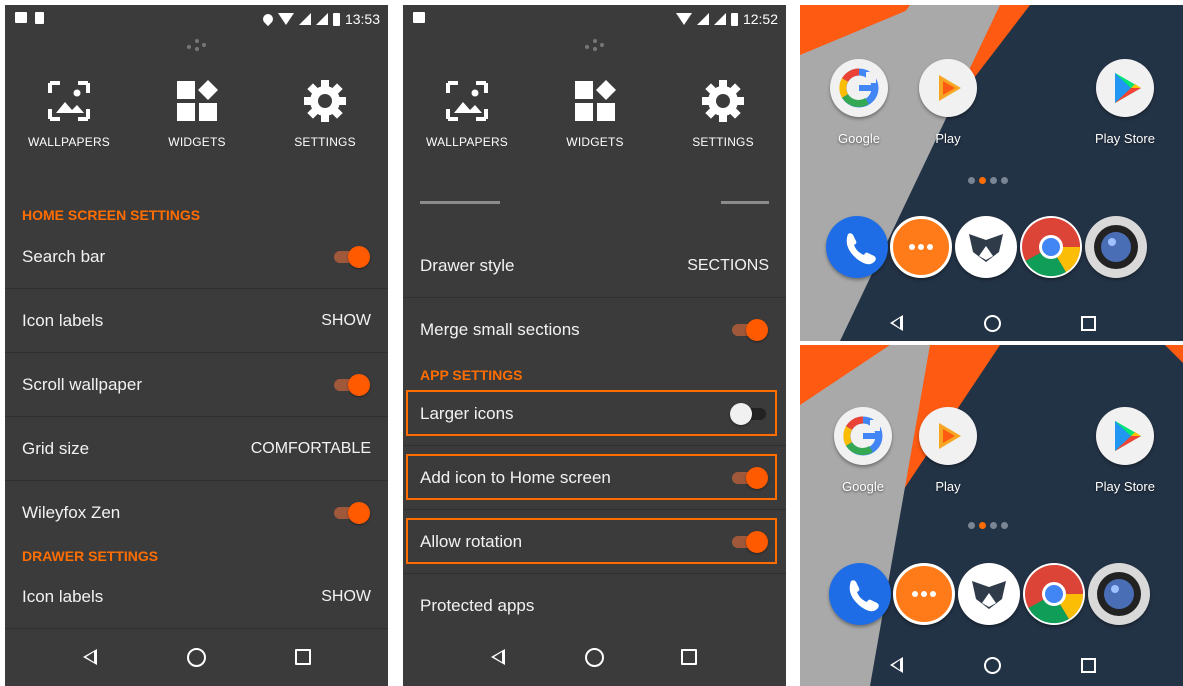  What do you see at coordinates (90, 556) in the screenshot?
I see `section-drawer-settings: DRAWER SETTINGS` at bounding box center [90, 556].